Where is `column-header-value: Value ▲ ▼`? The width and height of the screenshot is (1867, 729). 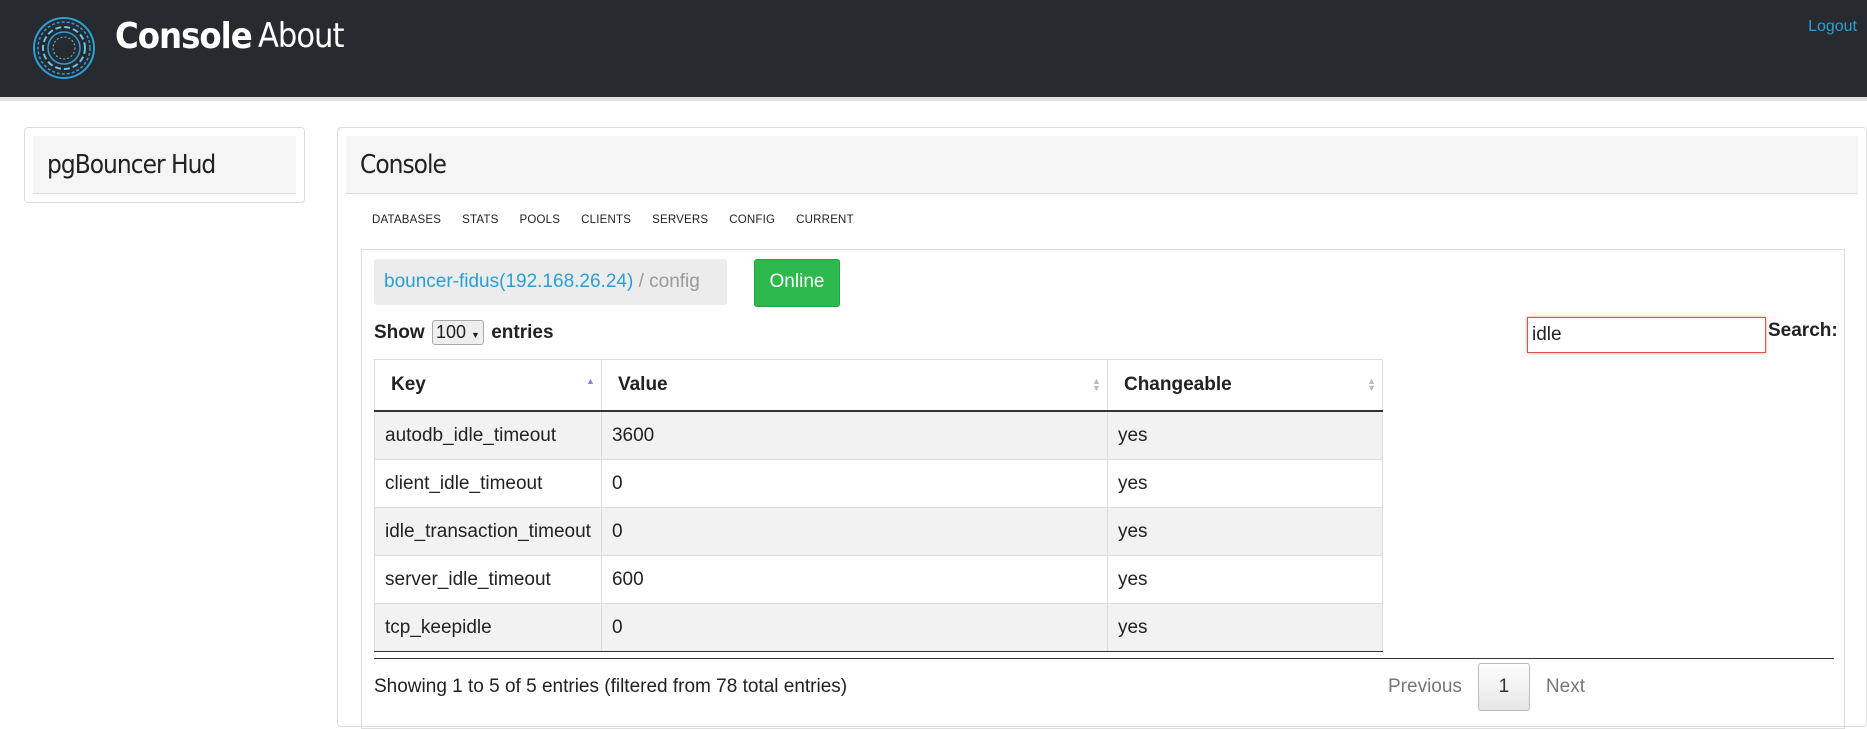
column-header-value: Value ▲ ▼ is located at coordinates (854, 385).